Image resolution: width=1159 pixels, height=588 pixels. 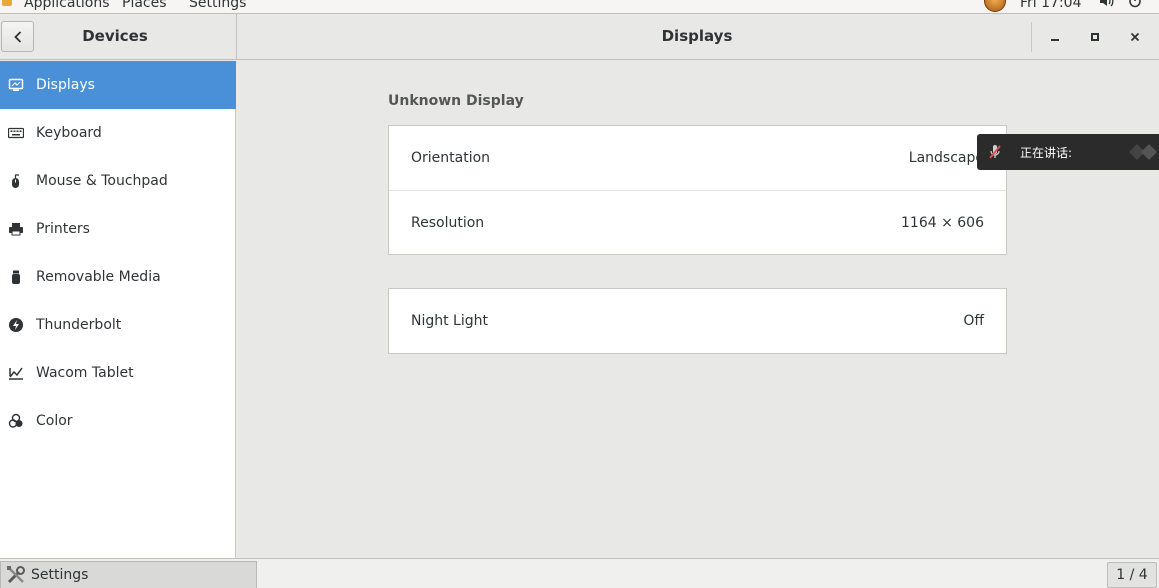 What do you see at coordinates (1050, 5) in the screenshot?
I see `clock: Fri 17:04` at bounding box center [1050, 5].